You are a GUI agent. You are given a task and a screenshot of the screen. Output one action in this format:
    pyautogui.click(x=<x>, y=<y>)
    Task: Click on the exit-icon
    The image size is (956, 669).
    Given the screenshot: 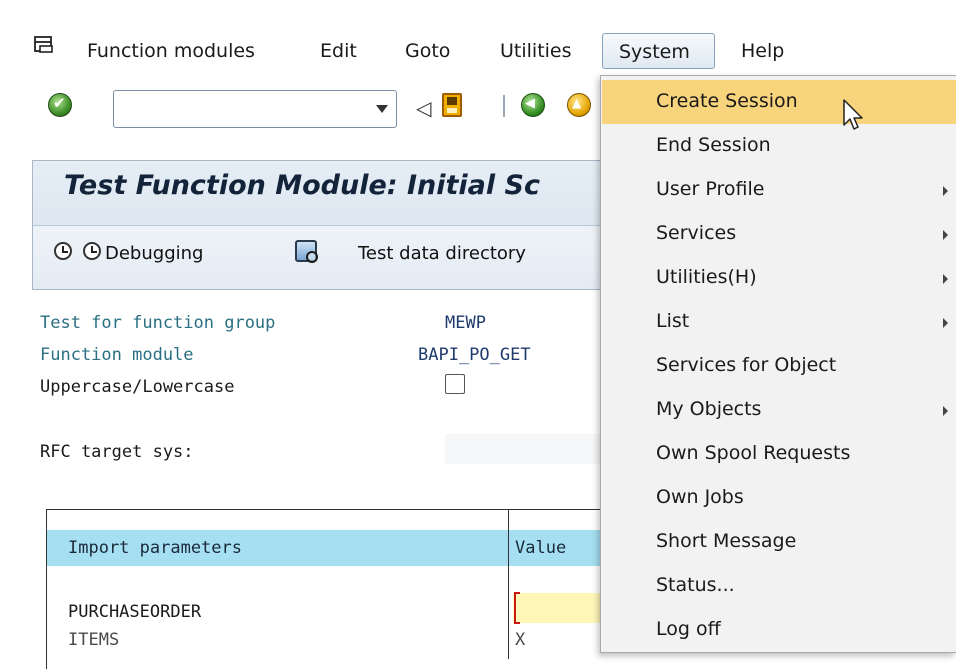 What is the action you would take?
    pyautogui.click(x=579, y=105)
    